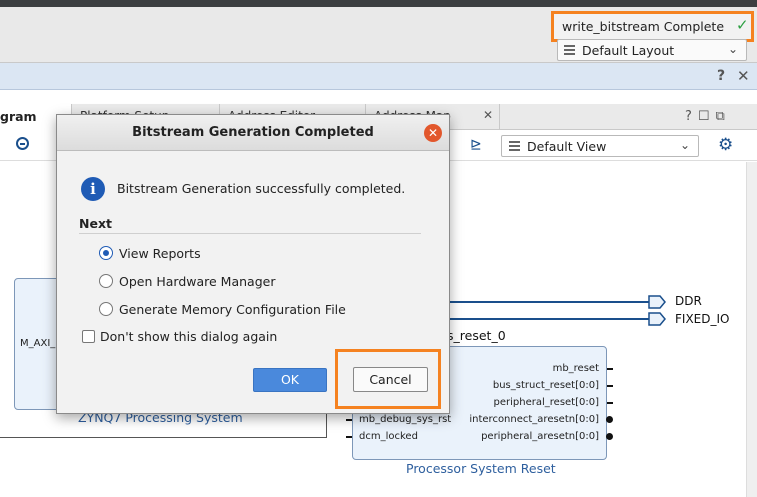  What do you see at coordinates (702, 319) in the screenshot?
I see `fixed-io-label: FIXED_IO` at bounding box center [702, 319].